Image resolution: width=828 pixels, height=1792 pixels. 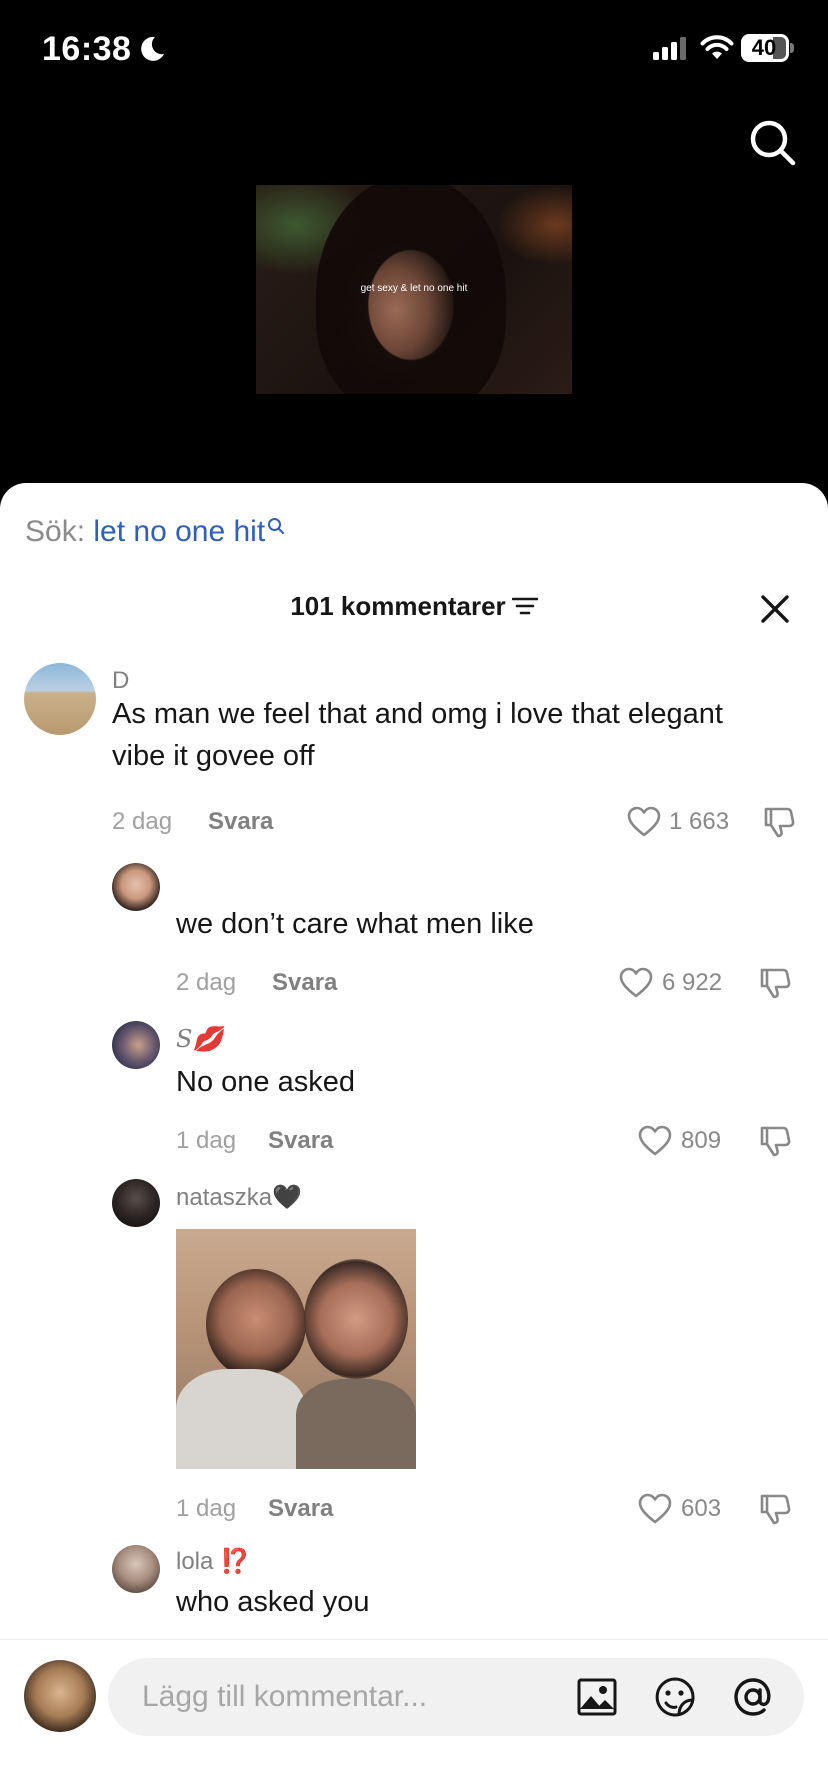 I want to click on like-count: 603, so click(x=701, y=1508).